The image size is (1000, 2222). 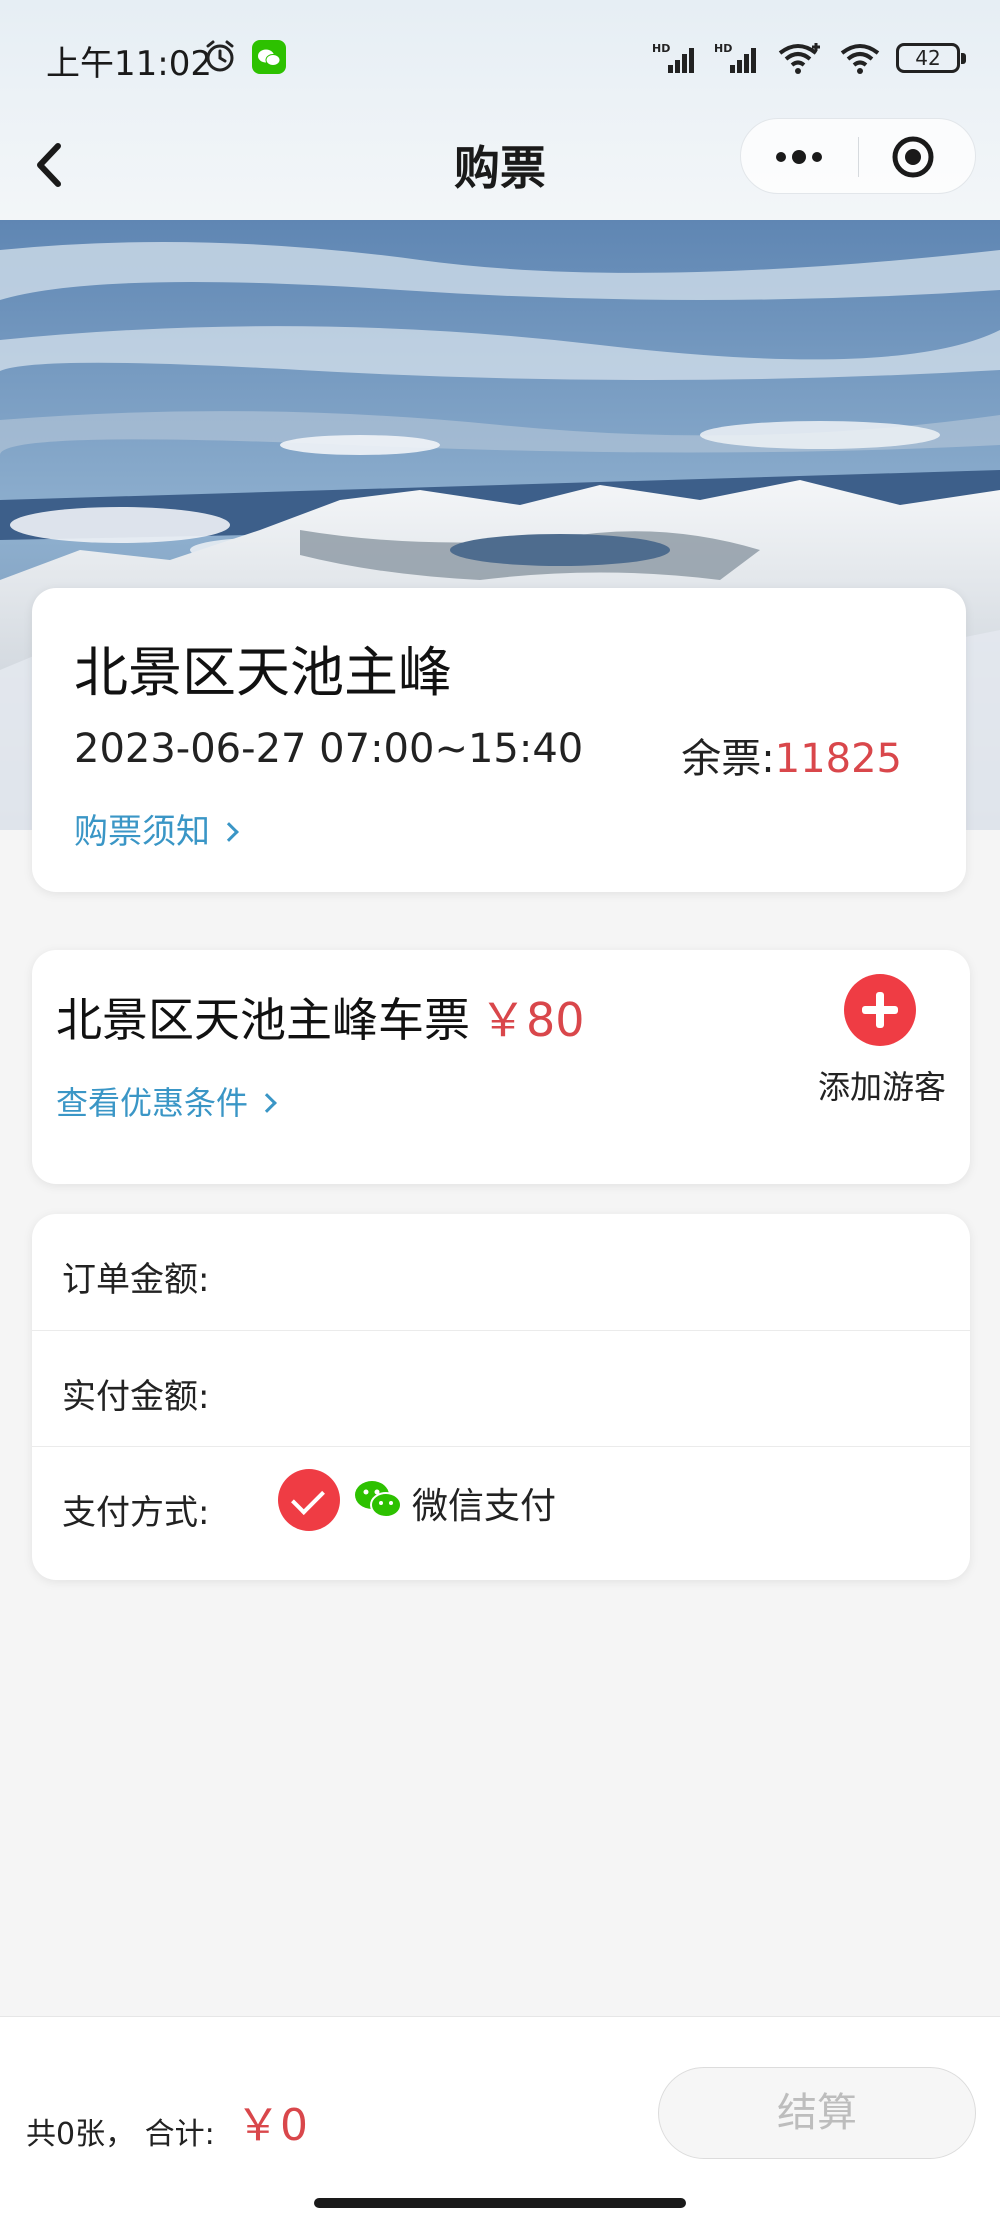 What do you see at coordinates (263, 672) in the screenshot?
I see `scenic-name: 北景区天池主峰` at bounding box center [263, 672].